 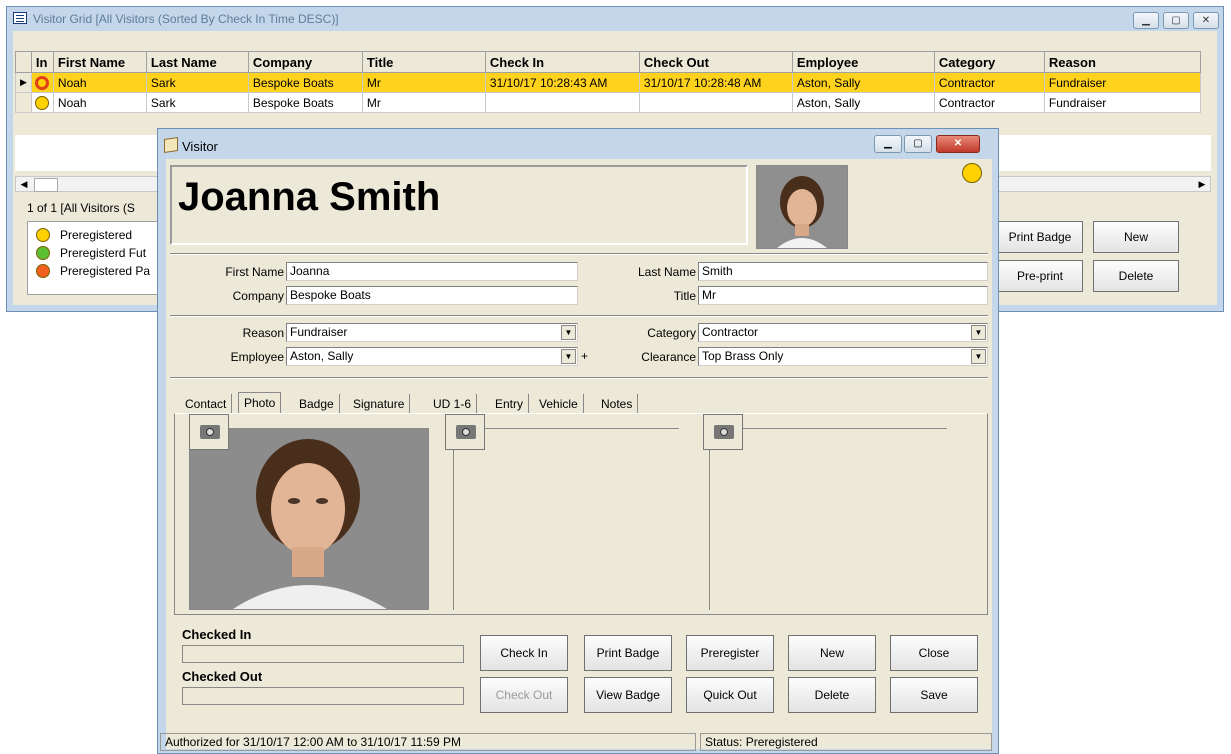 What do you see at coordinates (671, 333) in the screenshot?
I see `category-label: Category` at bounding box center [671, 333].